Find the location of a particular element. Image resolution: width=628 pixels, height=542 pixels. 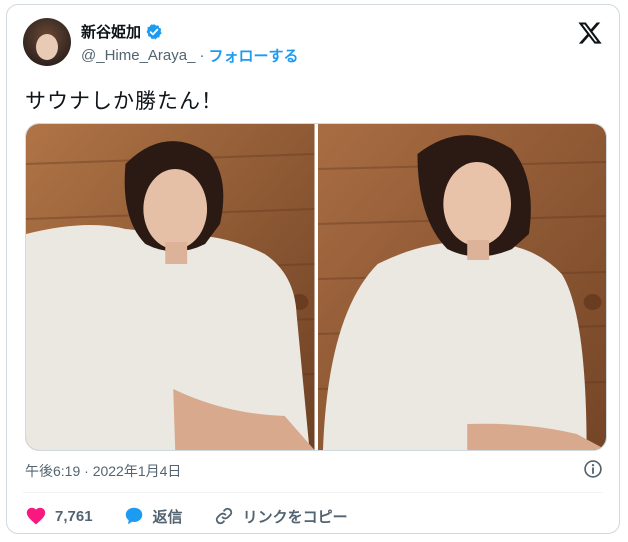

reply-button: 返信 is located at coordinates (153, 516).